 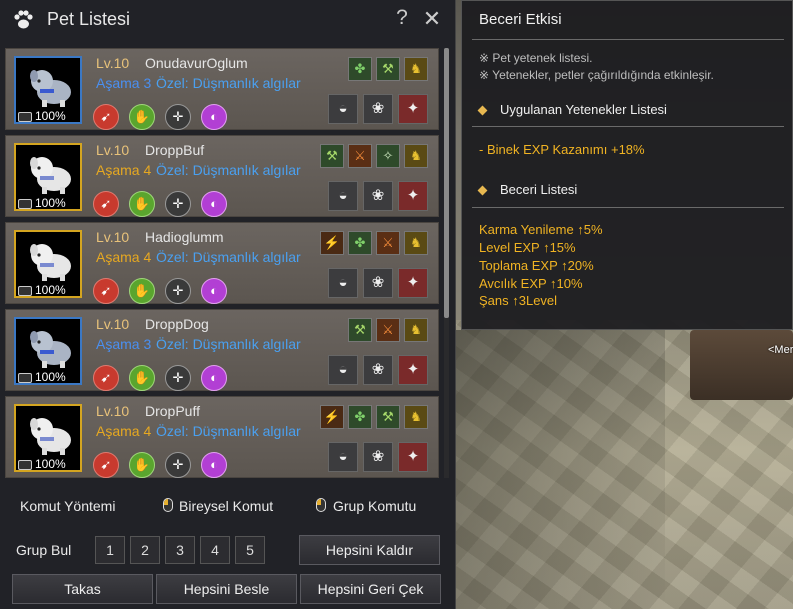 I want to click on title-bar: Pet Listesi ? ✕, so click(x=227, y=20).